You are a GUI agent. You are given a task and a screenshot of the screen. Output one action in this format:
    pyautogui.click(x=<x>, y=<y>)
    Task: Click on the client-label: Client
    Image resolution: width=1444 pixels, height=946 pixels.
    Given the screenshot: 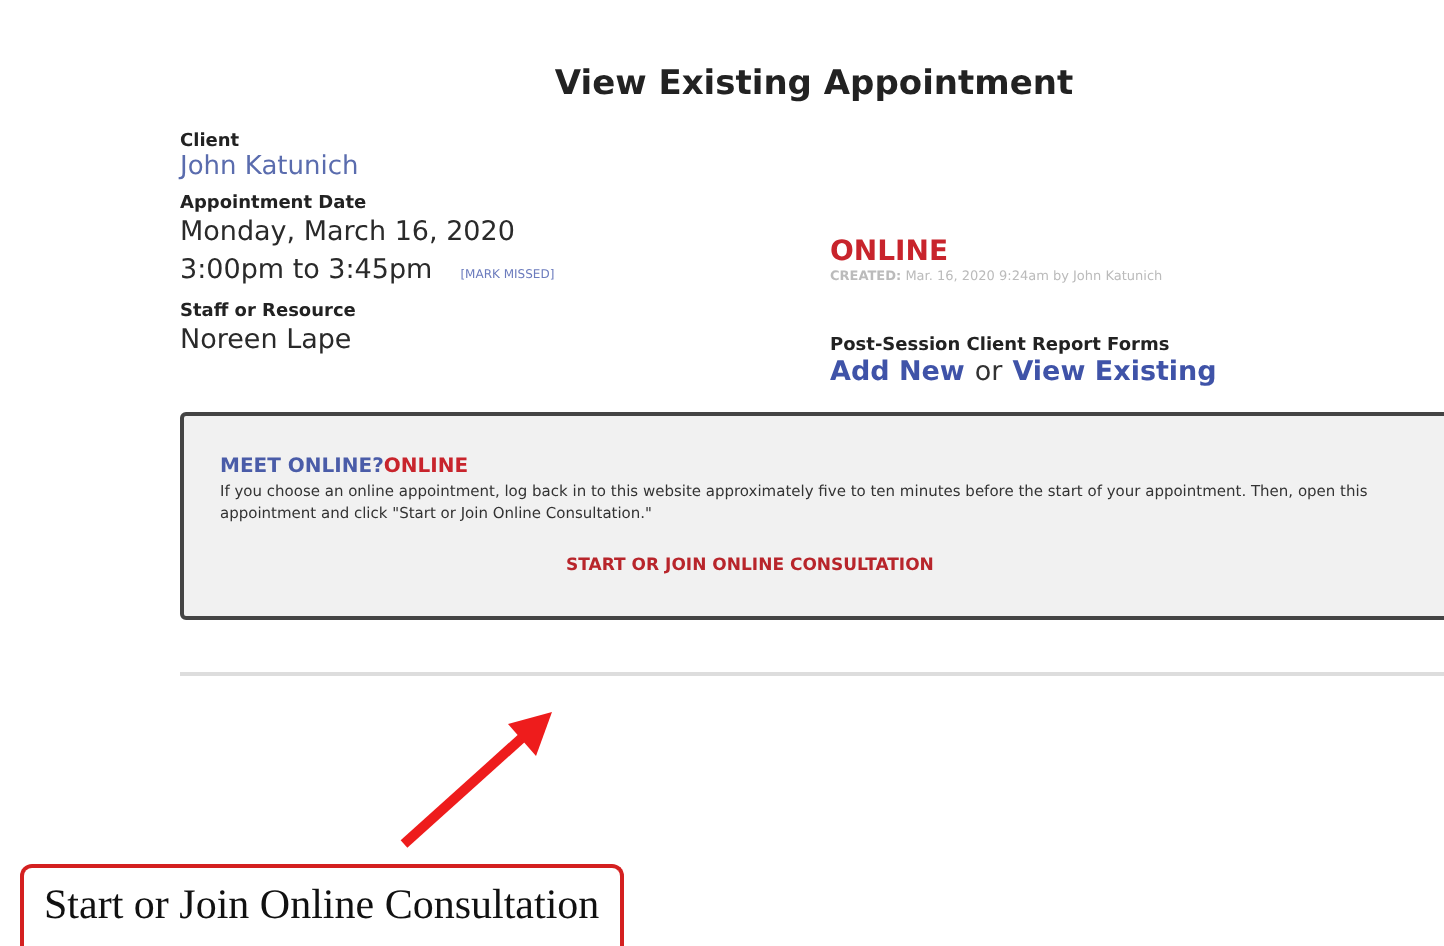 What is the action you would take?
    pyautogui.click(x=211, y=142)
    